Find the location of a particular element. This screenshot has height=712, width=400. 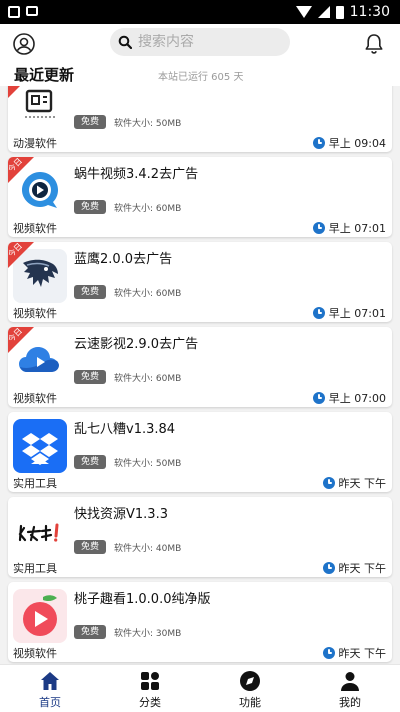

app-bar is located at coordinates (200, 44).